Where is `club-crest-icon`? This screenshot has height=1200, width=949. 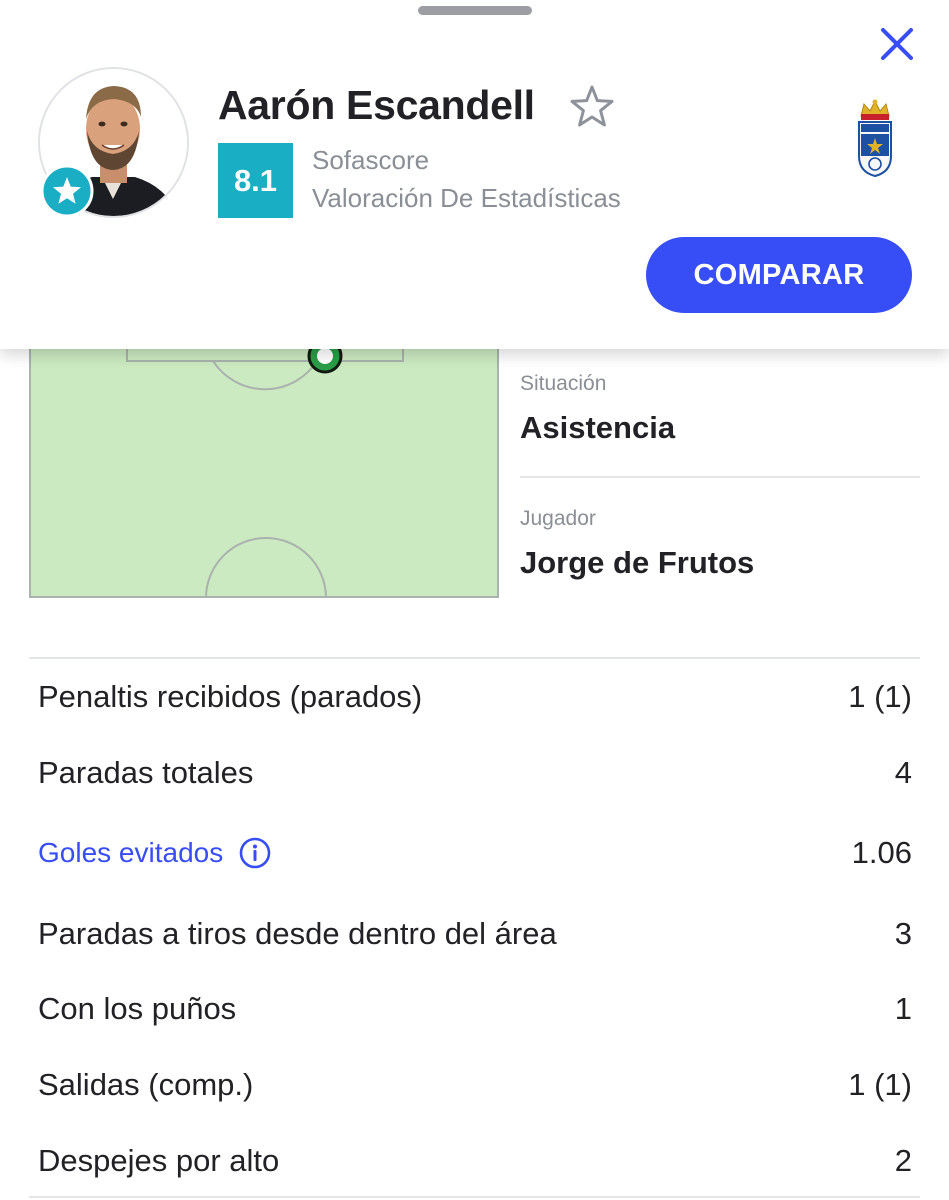
club-crest-icon is located at coordinates (875, 138).